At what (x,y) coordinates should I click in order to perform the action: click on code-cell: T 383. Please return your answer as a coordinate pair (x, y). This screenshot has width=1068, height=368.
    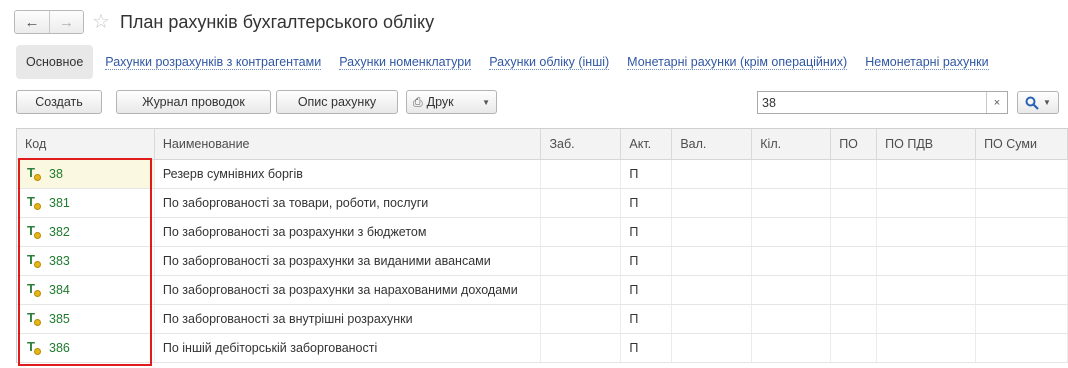
    Looking at the image, I should click on (86, 261).